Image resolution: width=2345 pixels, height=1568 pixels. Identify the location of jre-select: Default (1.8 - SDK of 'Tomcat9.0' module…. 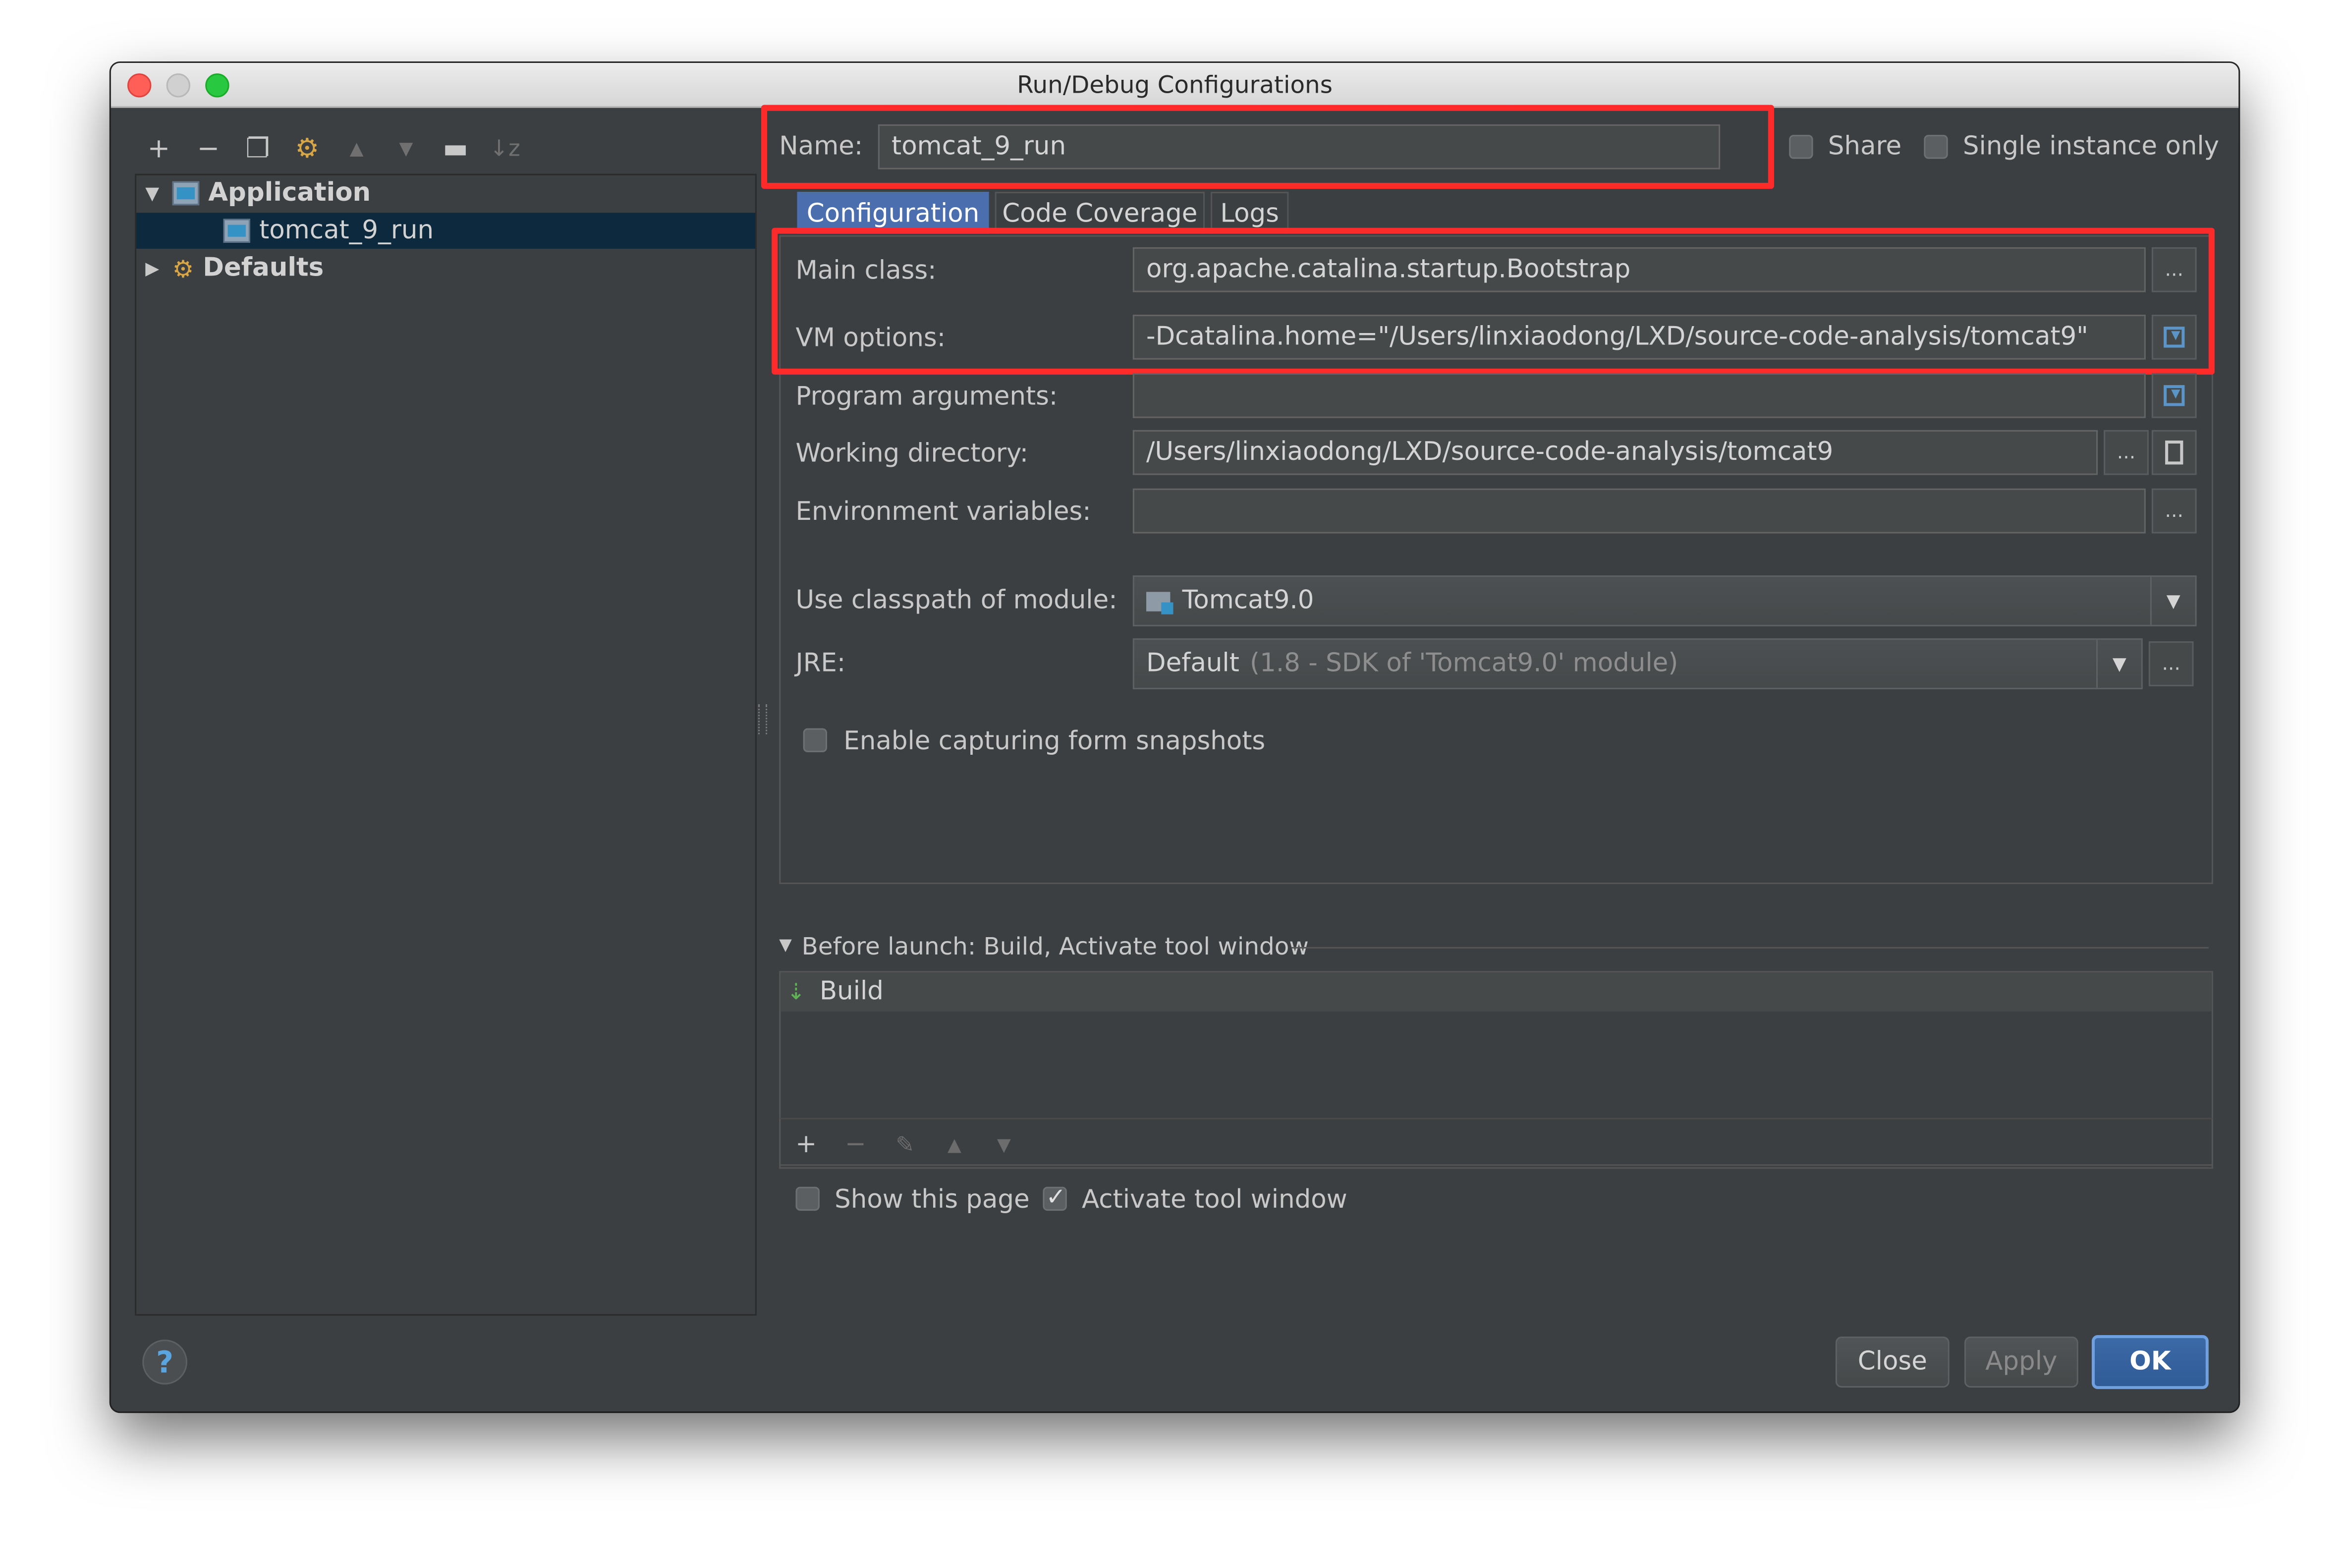
(1637, 663).